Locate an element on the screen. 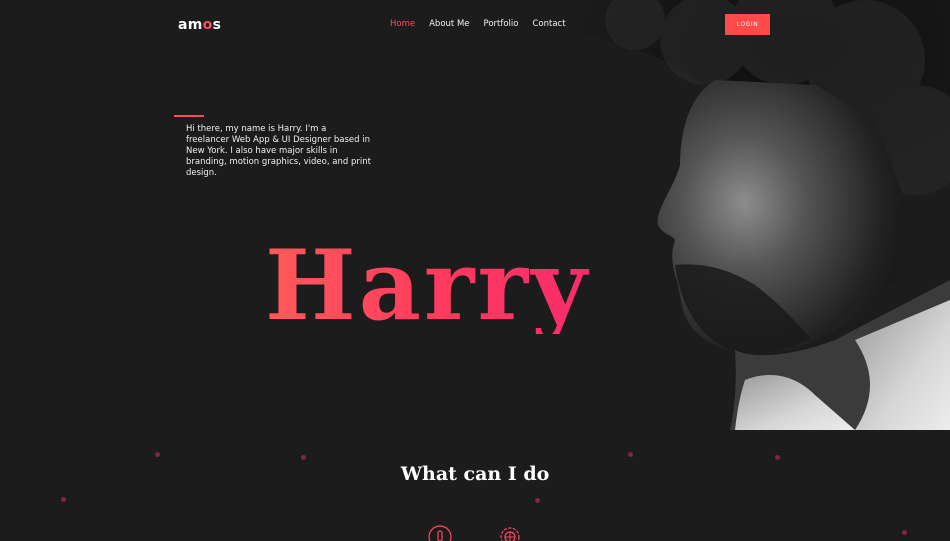 This screenshot has width=950, height=541. site-logo: amos is located at coordinates (199, 25).